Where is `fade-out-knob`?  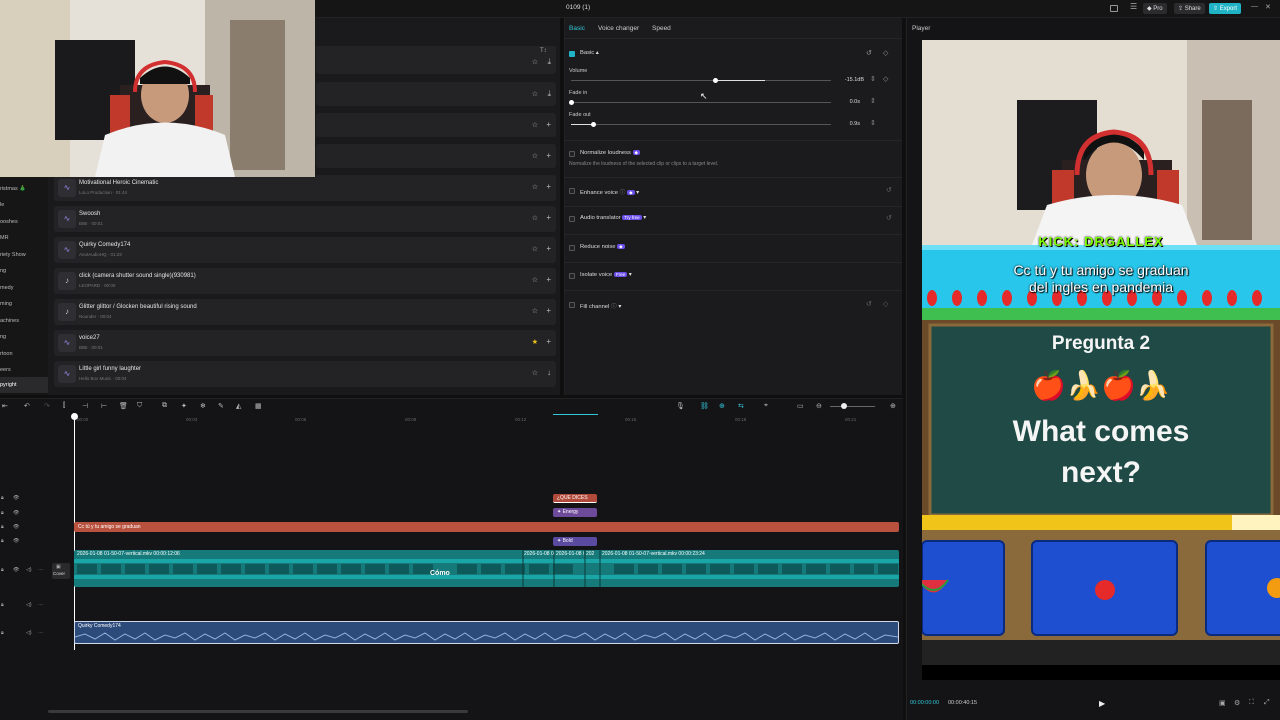
fade-out-knob is located at coordinates (593, 124).